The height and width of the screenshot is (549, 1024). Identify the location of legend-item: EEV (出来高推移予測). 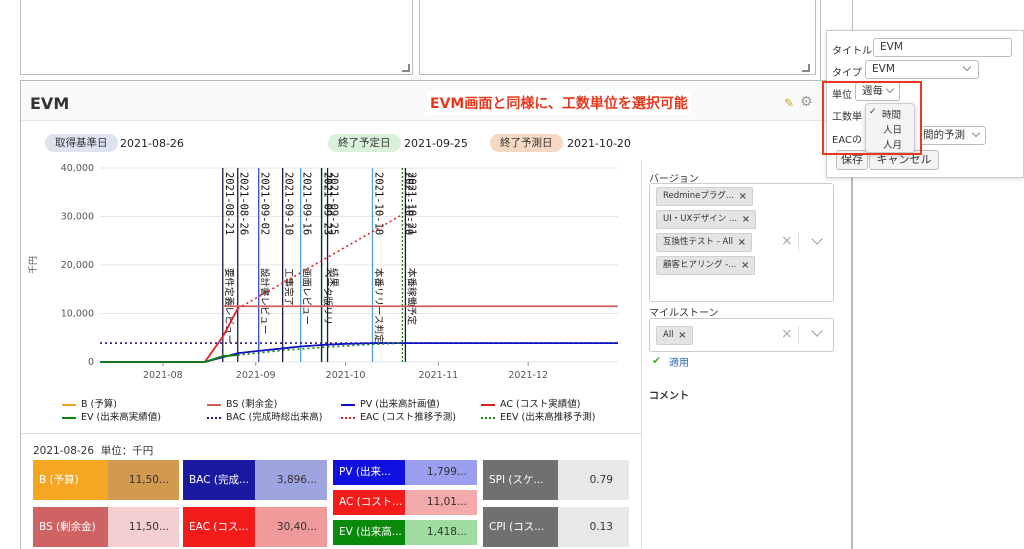
(538, 416).